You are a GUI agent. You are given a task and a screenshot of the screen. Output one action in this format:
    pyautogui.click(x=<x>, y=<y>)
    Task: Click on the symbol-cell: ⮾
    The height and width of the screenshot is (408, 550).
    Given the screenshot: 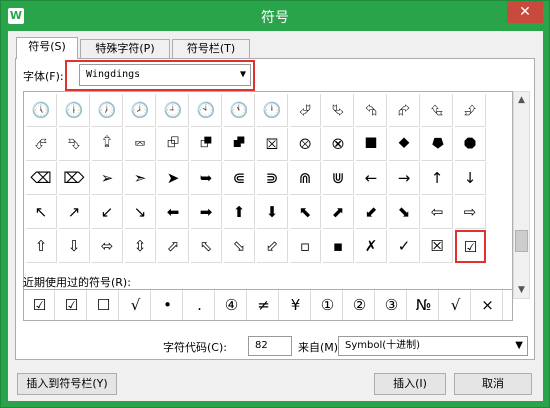 What is the action you would take?
    pyautogui.click(x=305, y=144)
    